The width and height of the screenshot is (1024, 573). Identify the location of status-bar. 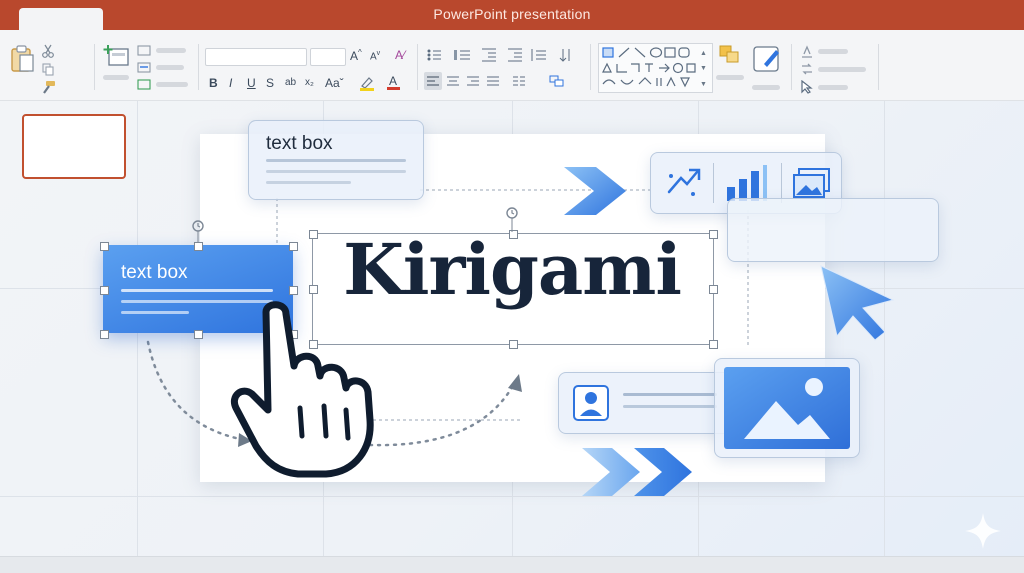
(512, 564).